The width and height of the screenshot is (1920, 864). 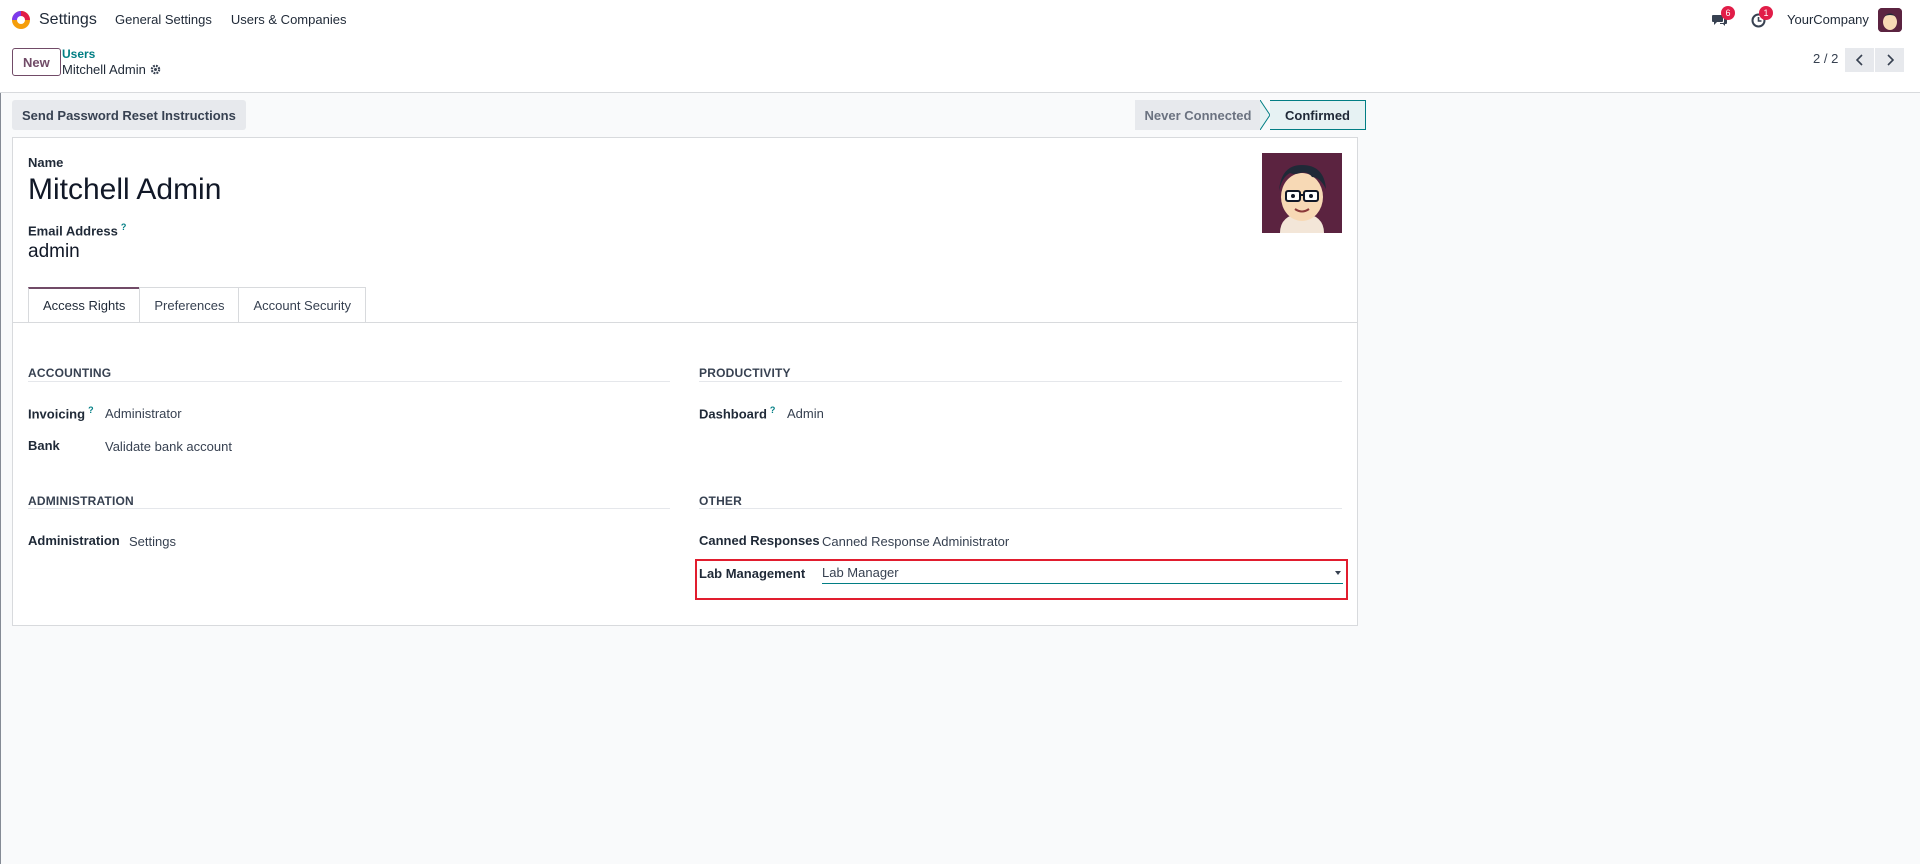 I want to click on canned-responses-label: Canned Responses, so click(x=759, y=540).